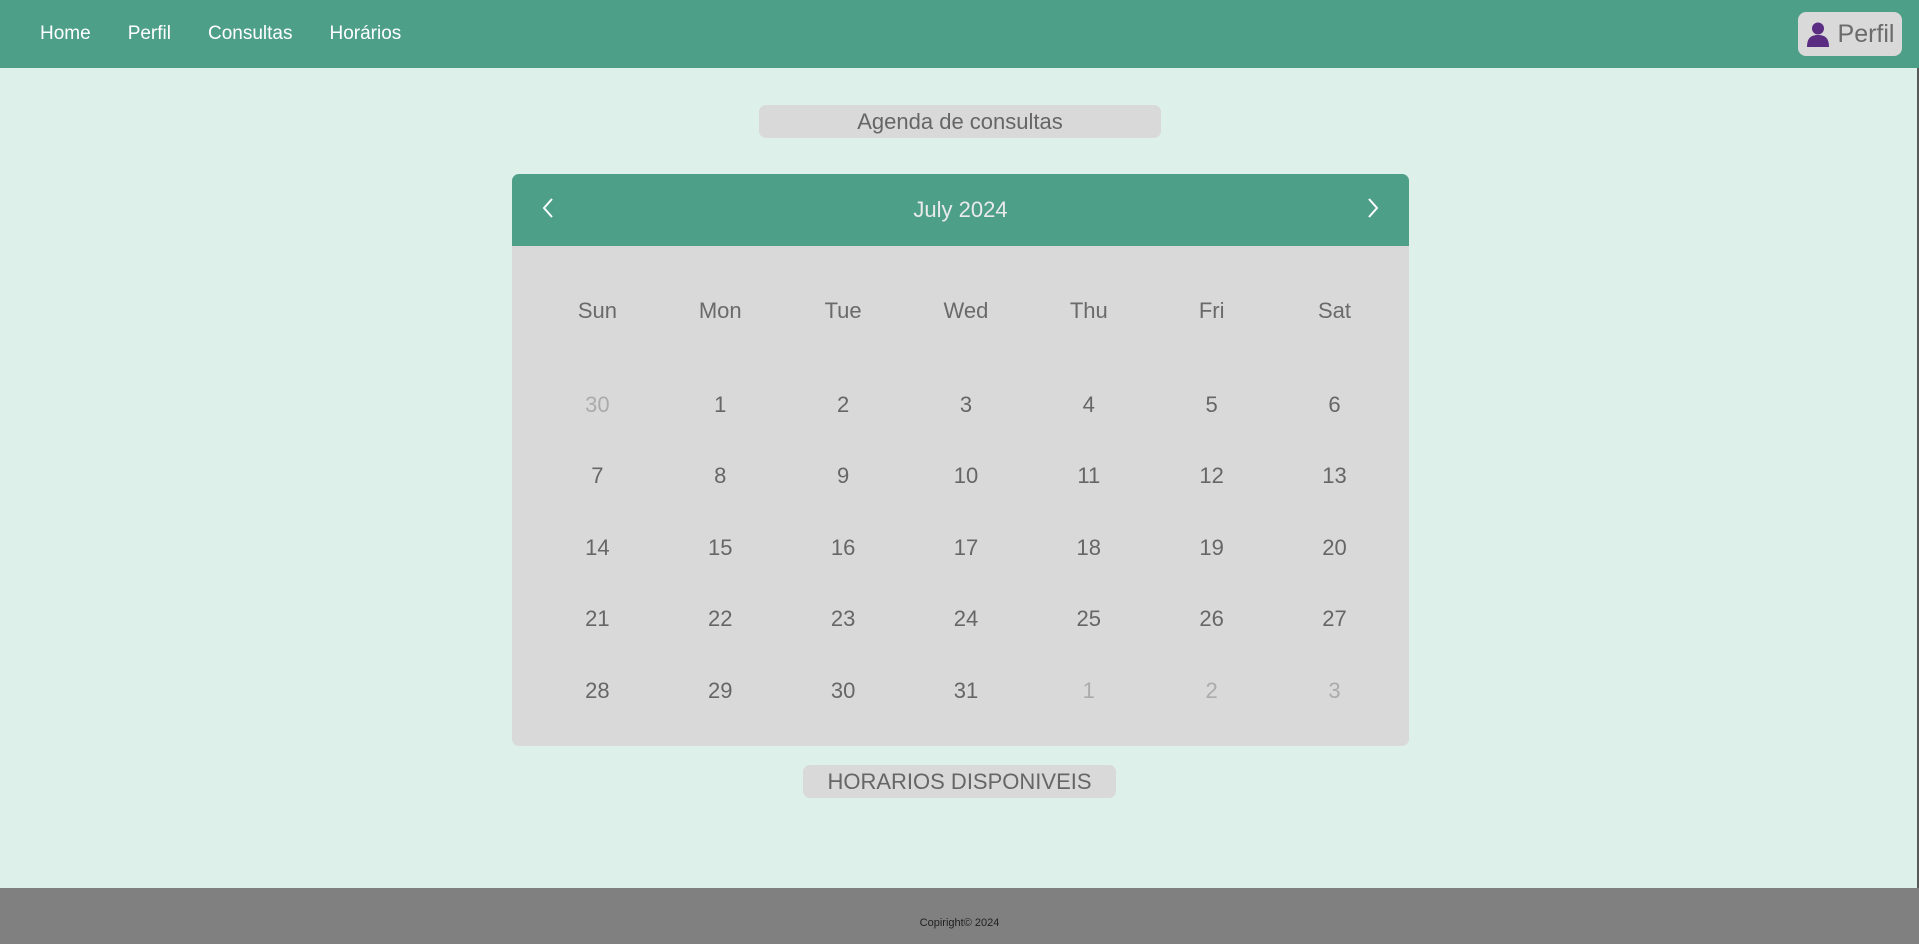 The height and width of the screenshot is (944, 1919). I want to click on nav-link-horarios: Horários, so click(365, 34).